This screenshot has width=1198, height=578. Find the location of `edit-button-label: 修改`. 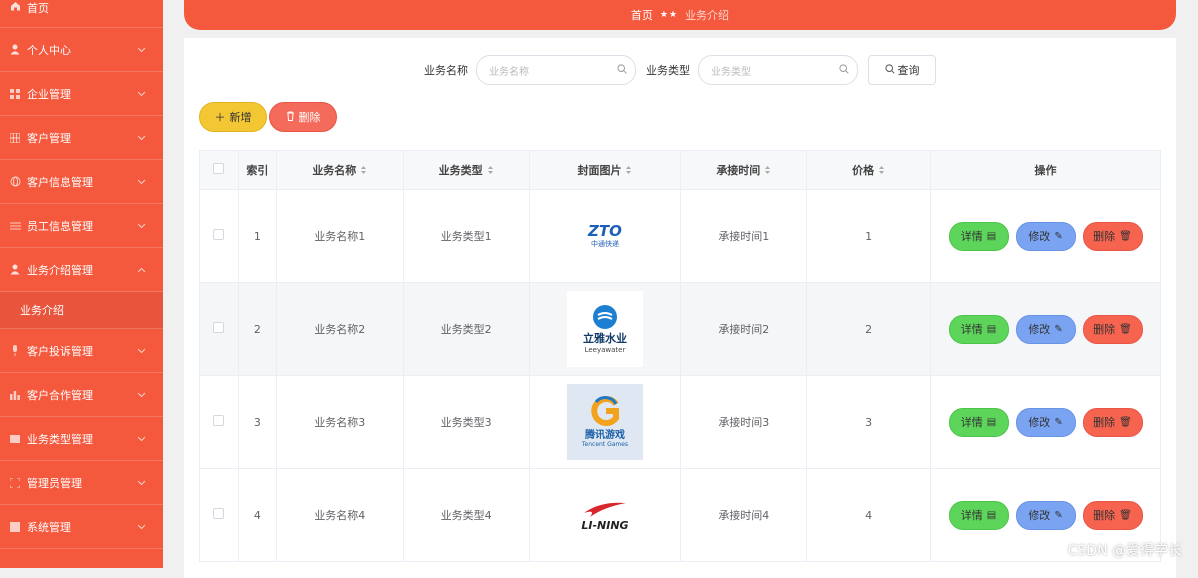

edit-button-label: 修改 is located at coordinates (1039, 422).